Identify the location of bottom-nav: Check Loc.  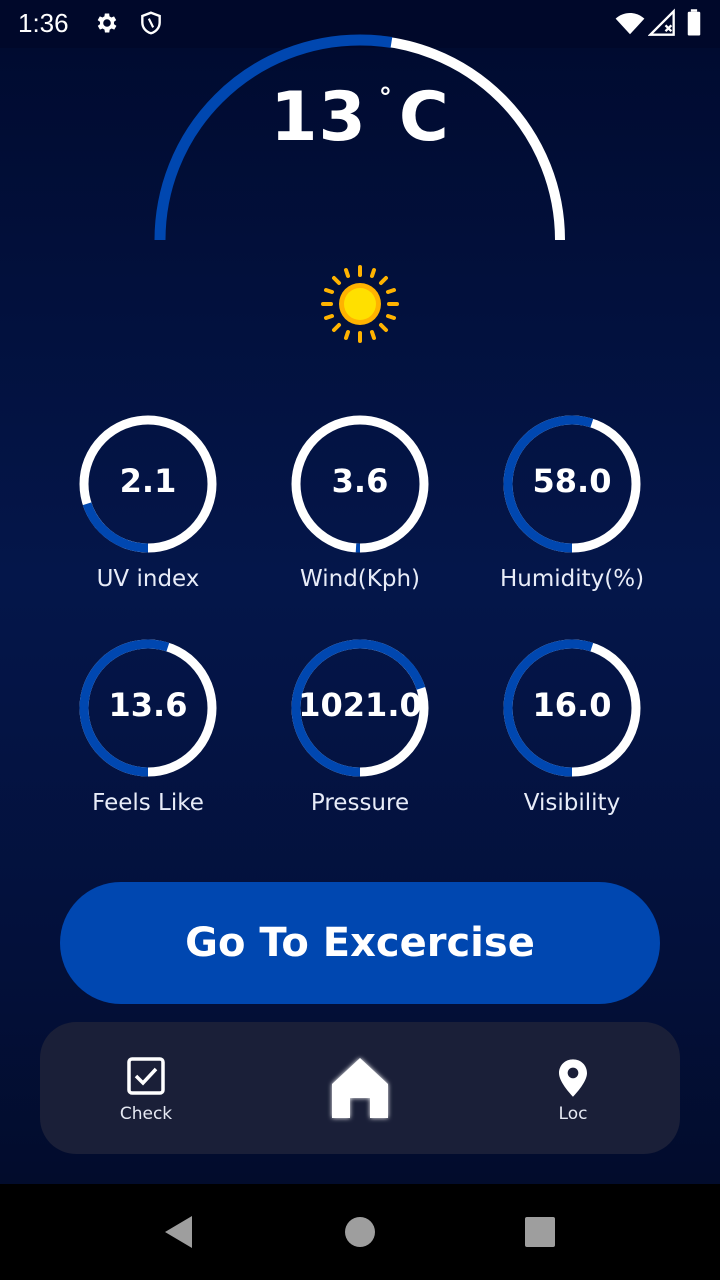
(360, 1088).